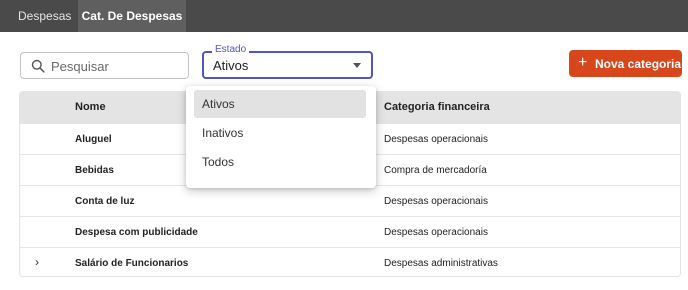 The width and height of the screenshot is (688, 290). I want to click on search-box, so click(104, 65).